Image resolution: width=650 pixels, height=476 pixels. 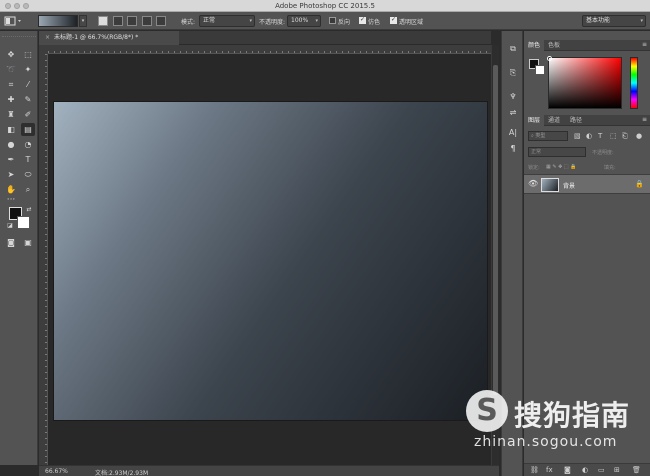 I want to click on path-selection-icon: ➤, so click(x=11, y=174).